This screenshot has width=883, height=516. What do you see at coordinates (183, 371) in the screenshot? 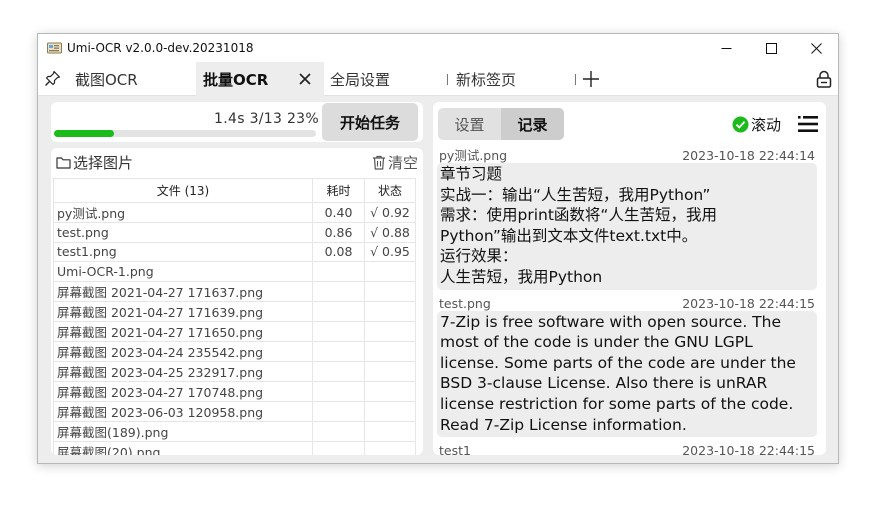
I see `file-name-cell: 屏幕截图 2023-04-25 232917.png` at bounding box center [183, 371].